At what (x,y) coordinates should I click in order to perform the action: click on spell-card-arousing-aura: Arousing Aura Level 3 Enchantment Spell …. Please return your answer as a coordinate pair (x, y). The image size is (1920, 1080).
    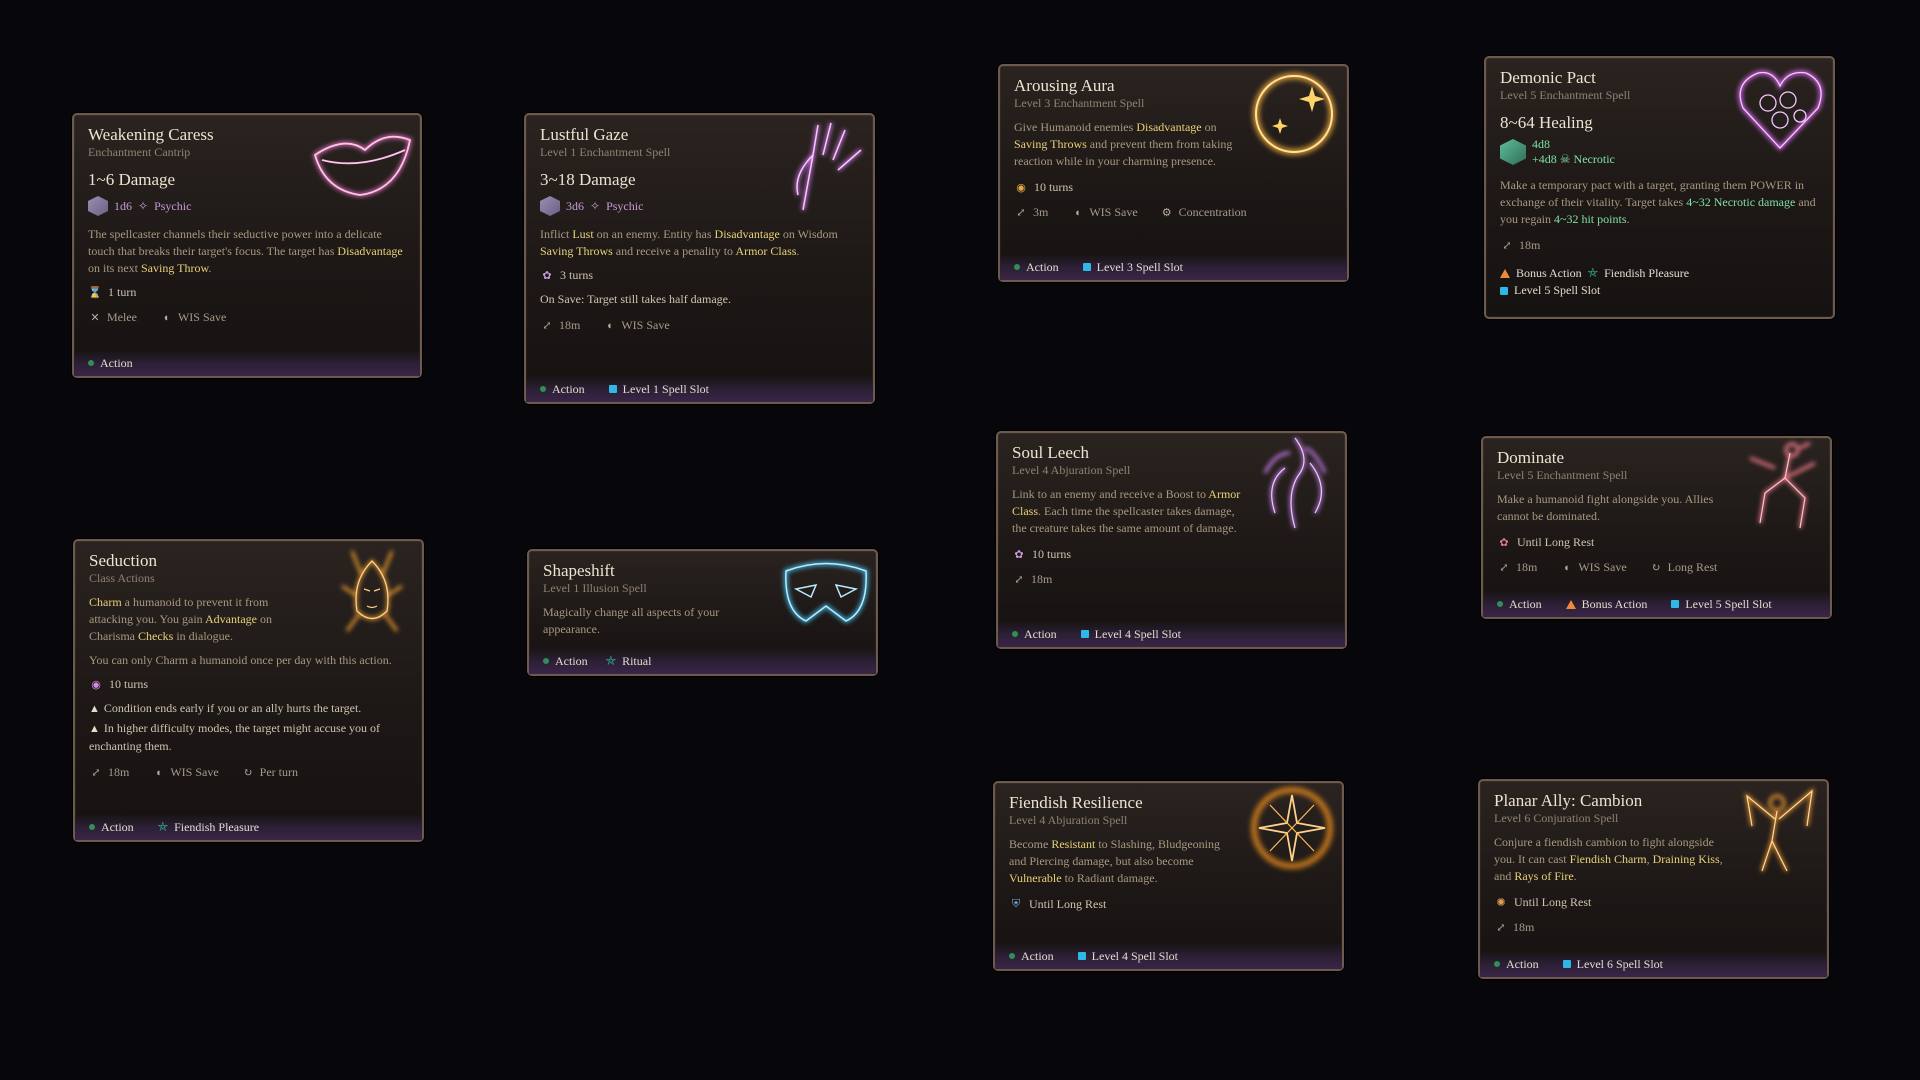
    Looking at the image, I should click on (1173, 173).